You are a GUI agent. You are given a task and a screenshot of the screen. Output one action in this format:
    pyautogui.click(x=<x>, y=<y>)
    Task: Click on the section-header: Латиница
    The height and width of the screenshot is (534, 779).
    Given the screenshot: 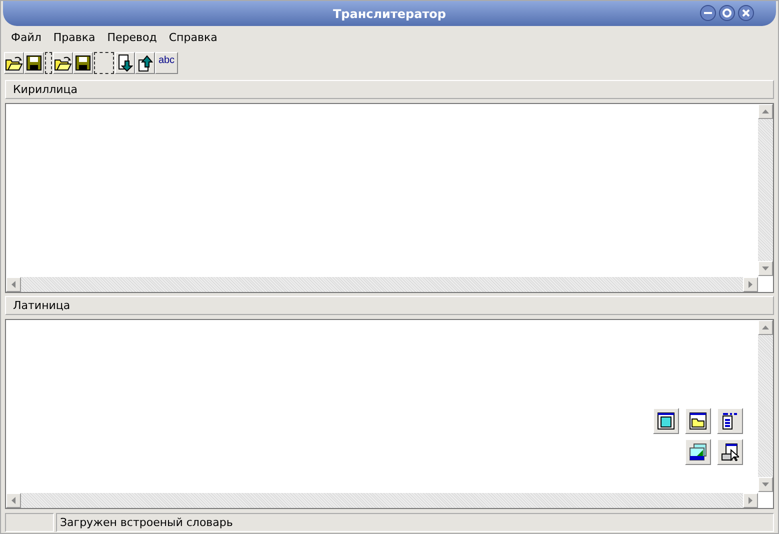 What is the action you would take?
    pyautogui.click(x=389, y=305)
    